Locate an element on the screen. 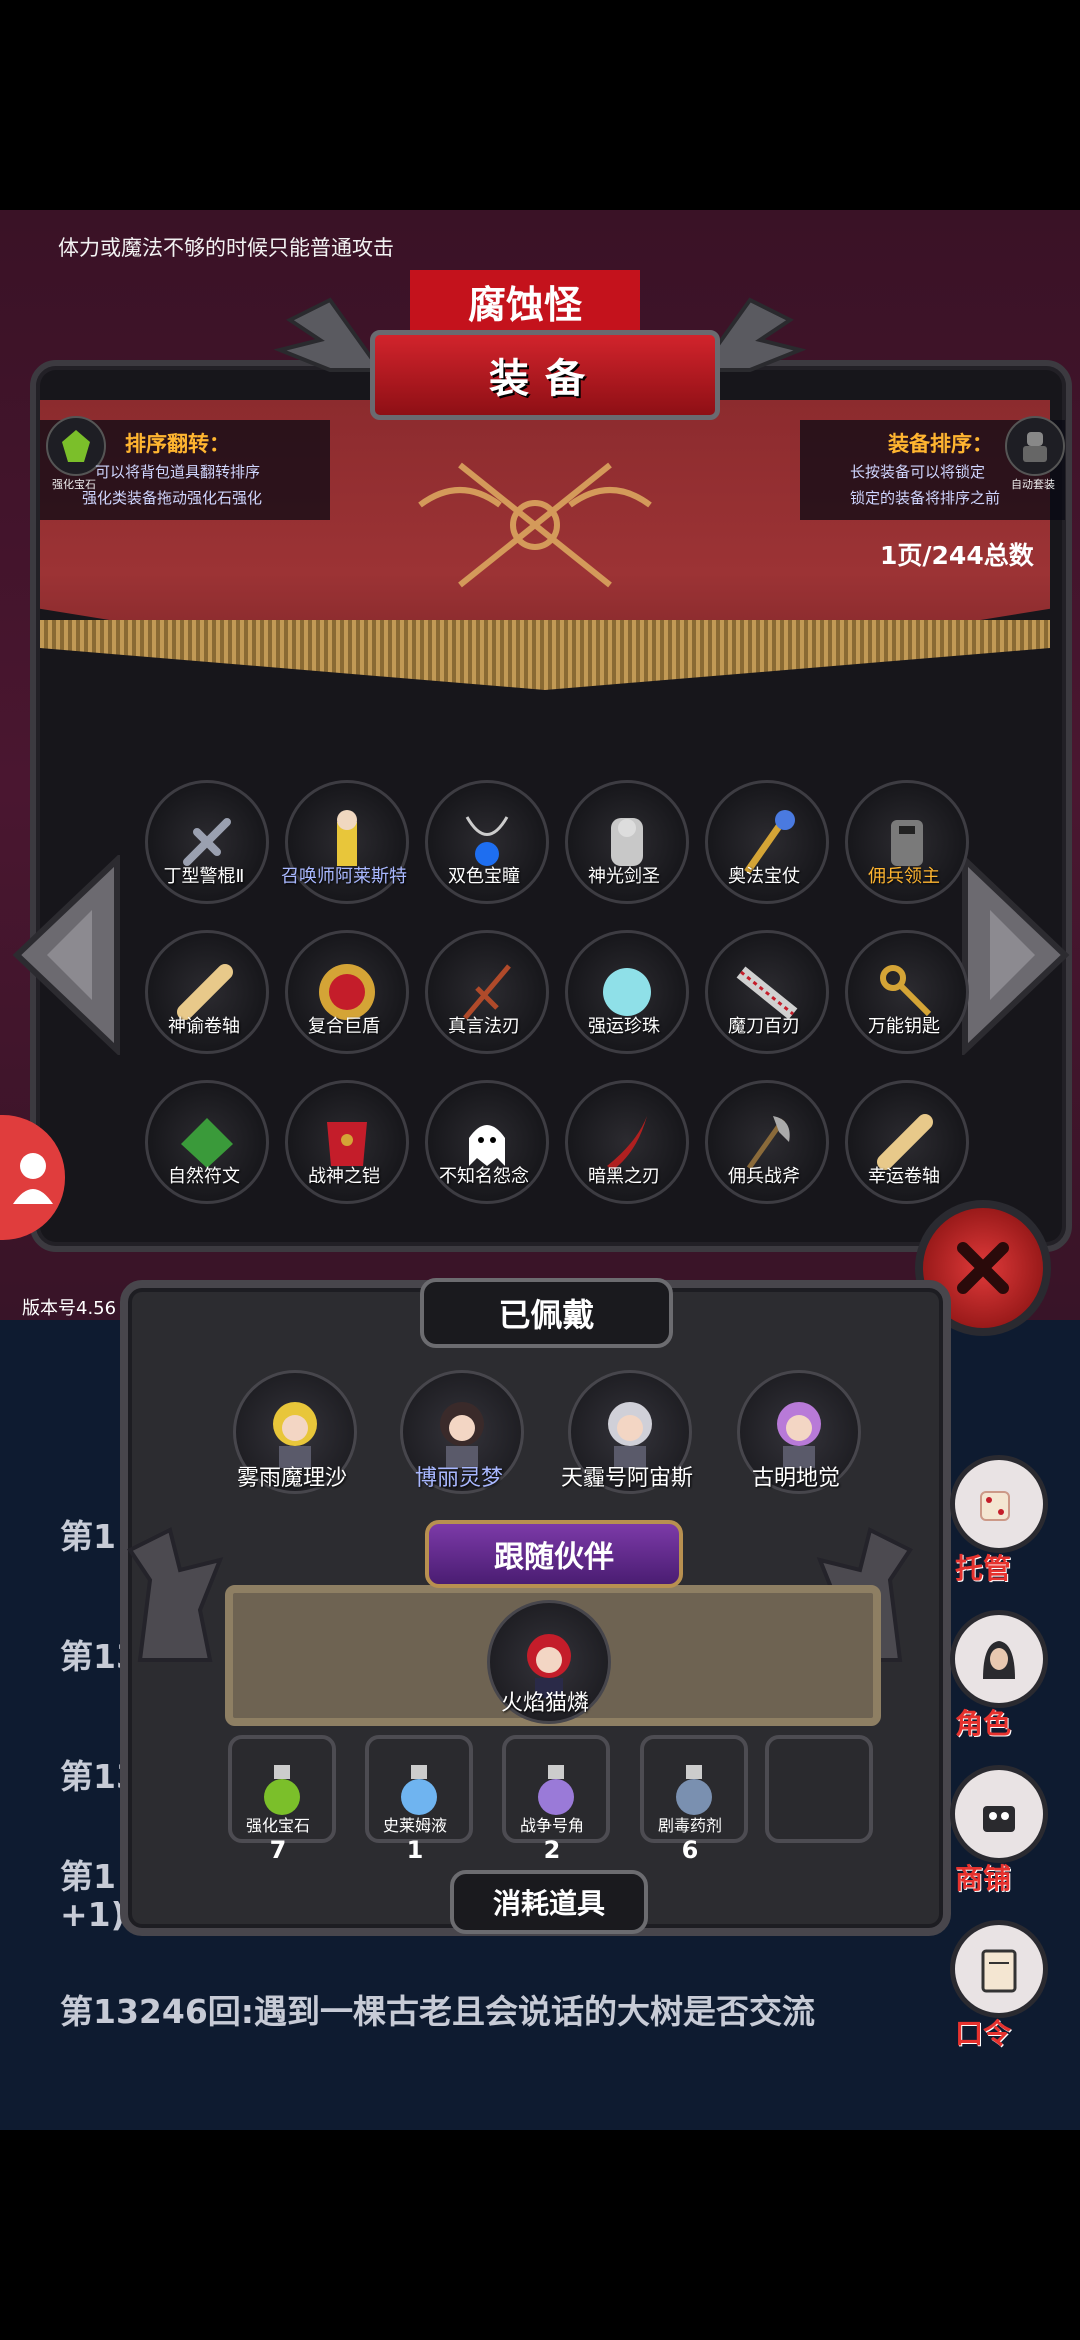 This screenshot has width=1080, height=2340. companion-name: 火焰猫燐 is located at coordinates (544, 1703).